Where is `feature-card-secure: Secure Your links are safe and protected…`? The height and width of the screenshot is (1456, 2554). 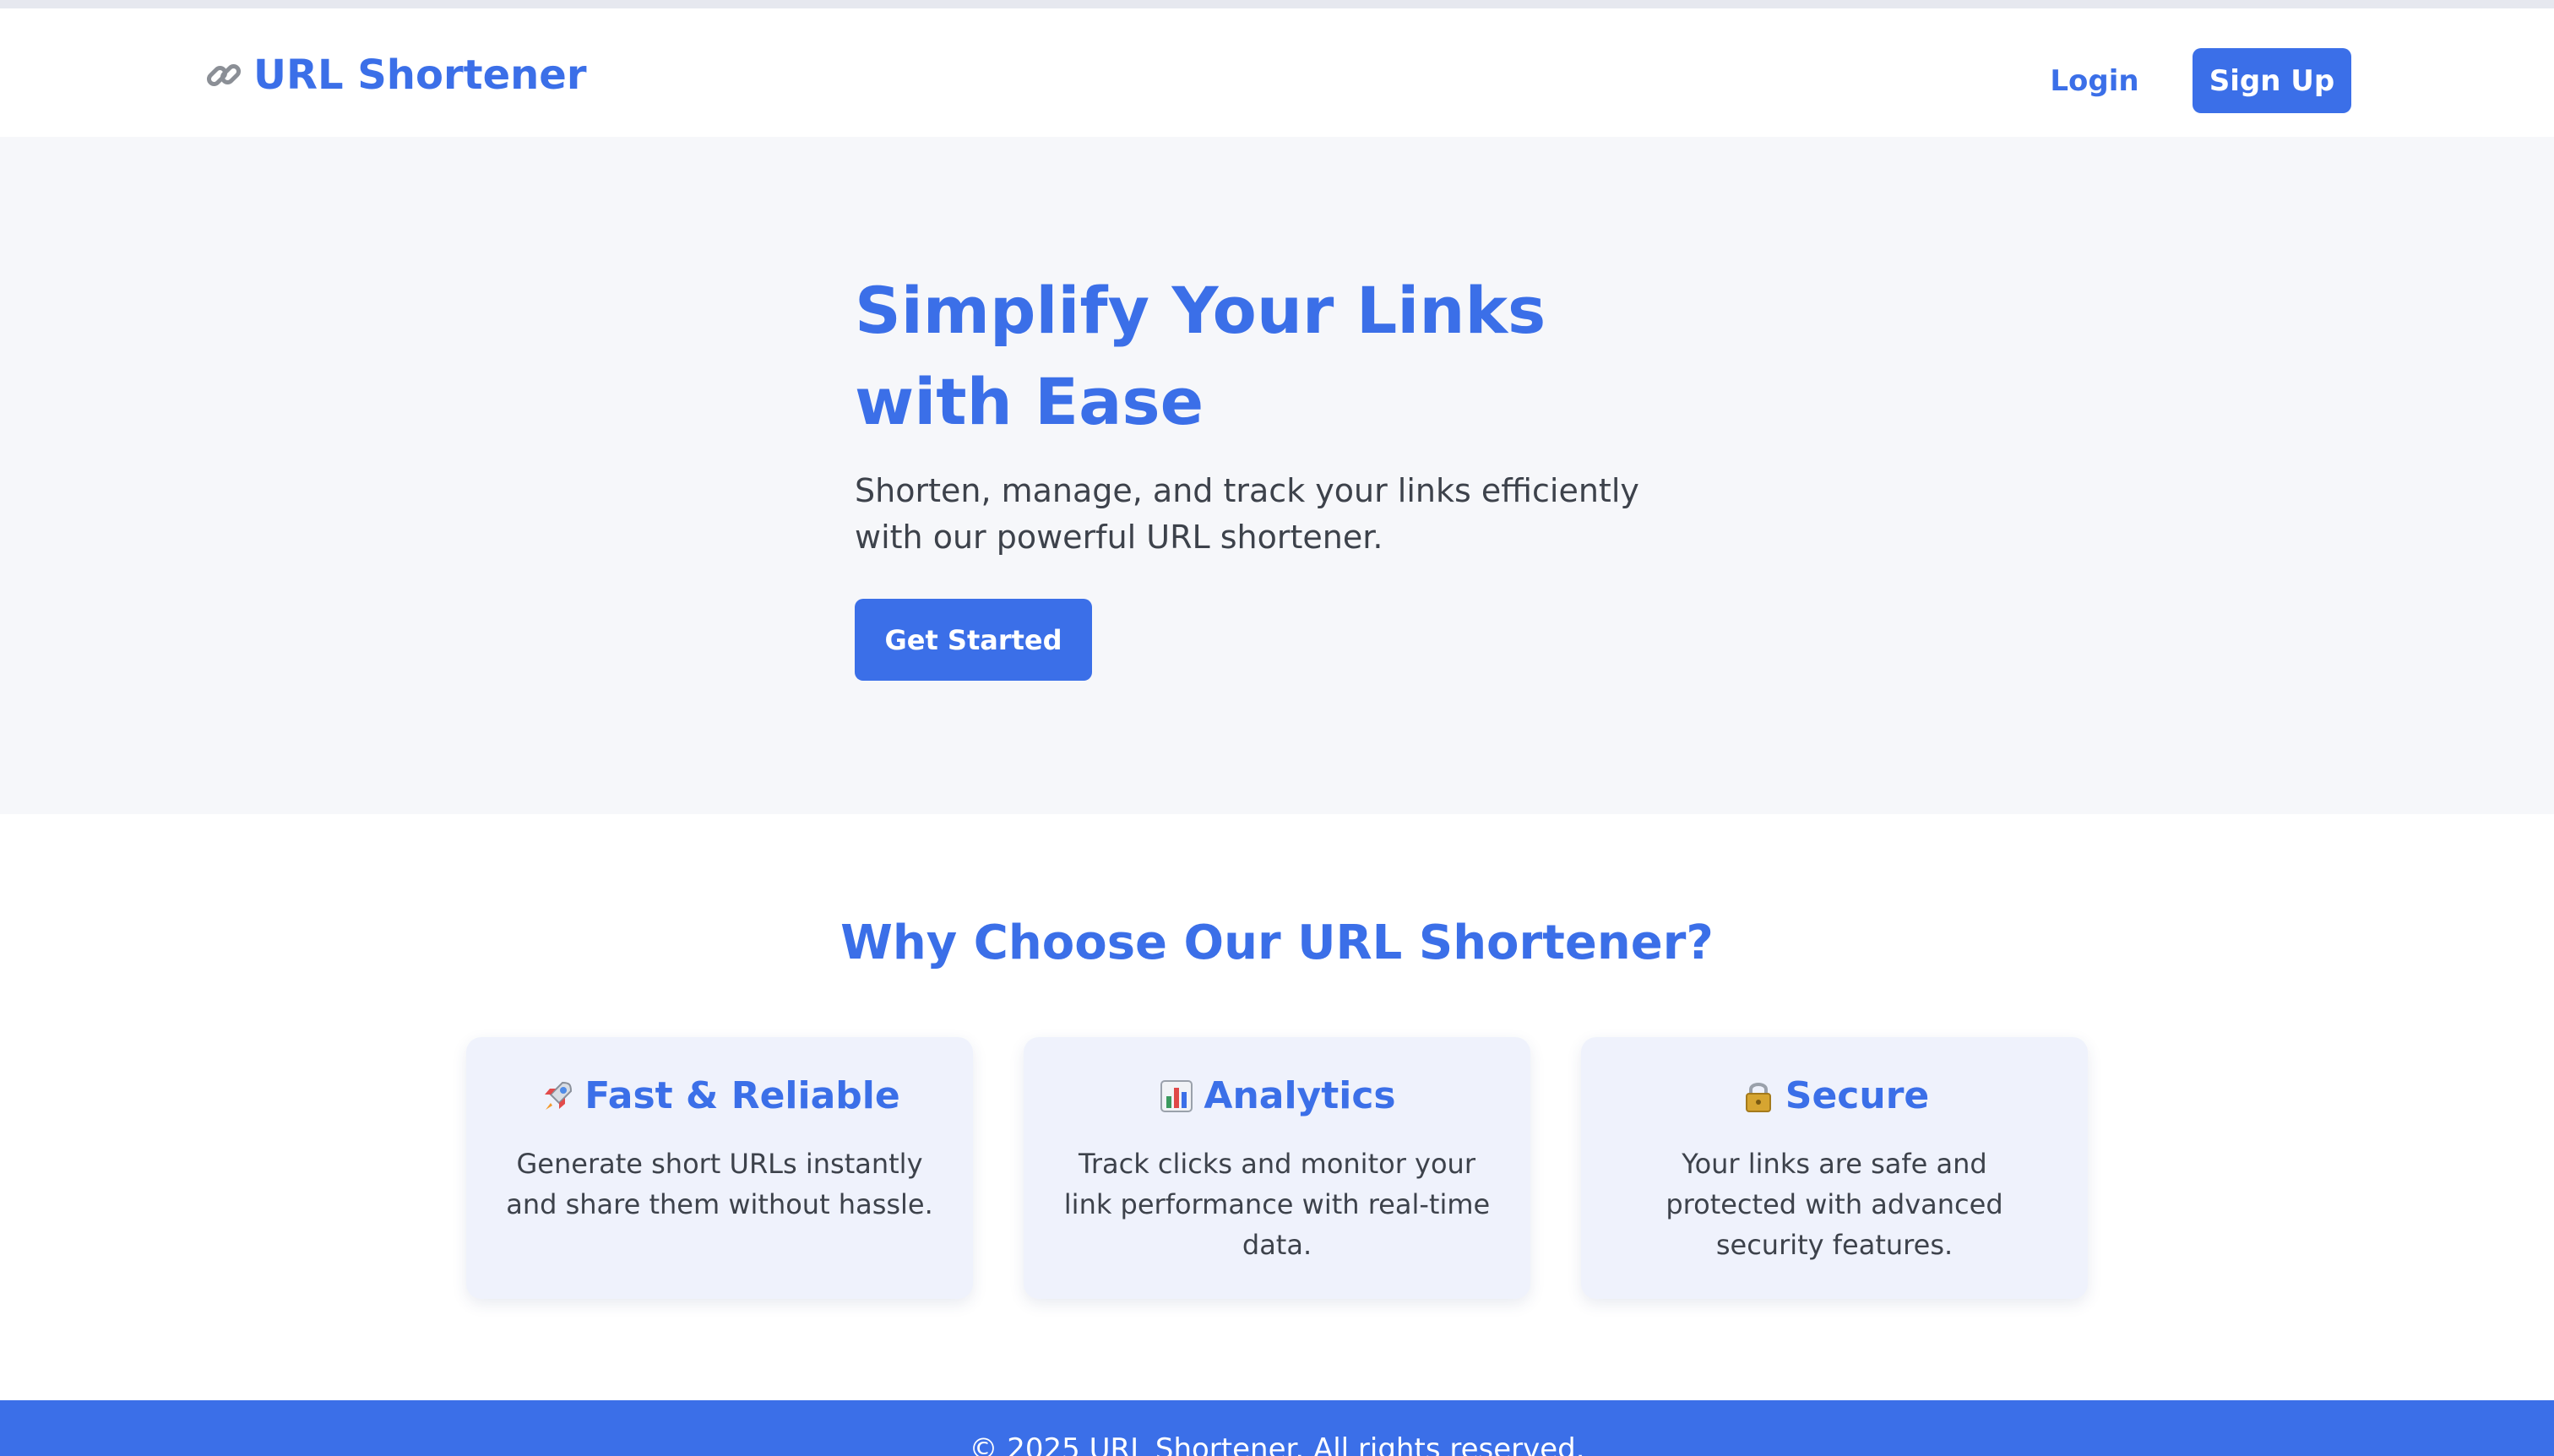
feature-card-secure: Secure Your links are safe and protected… is located at coordinates (1834, 1168).